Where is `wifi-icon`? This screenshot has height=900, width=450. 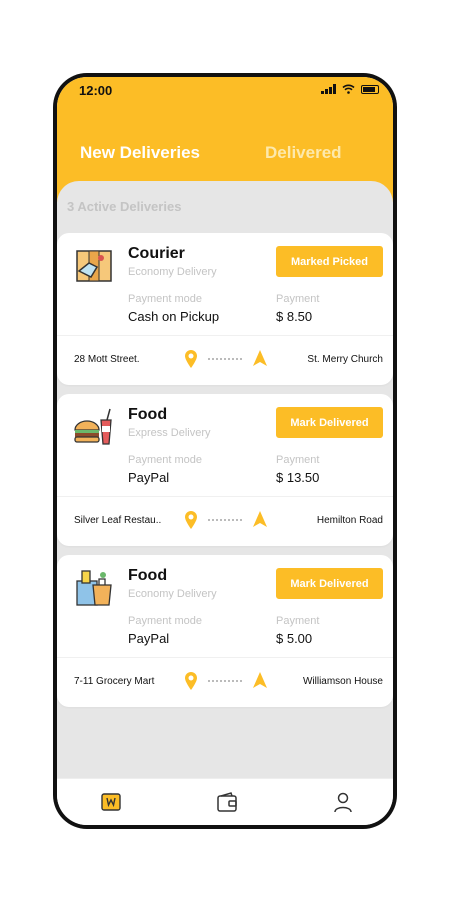 wifi-icon is located at coordinates (348, 89).